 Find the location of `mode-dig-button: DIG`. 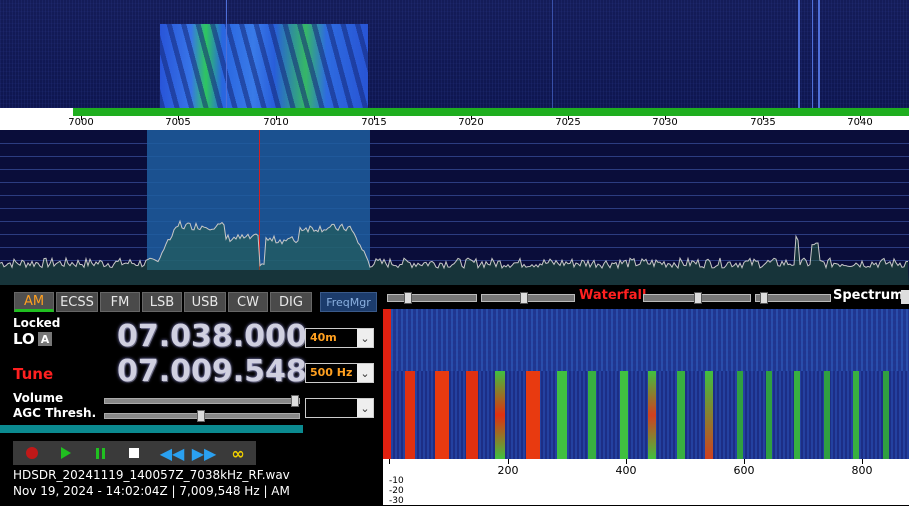

mode-dig-button: DIG is located at coordinates (291, 302).